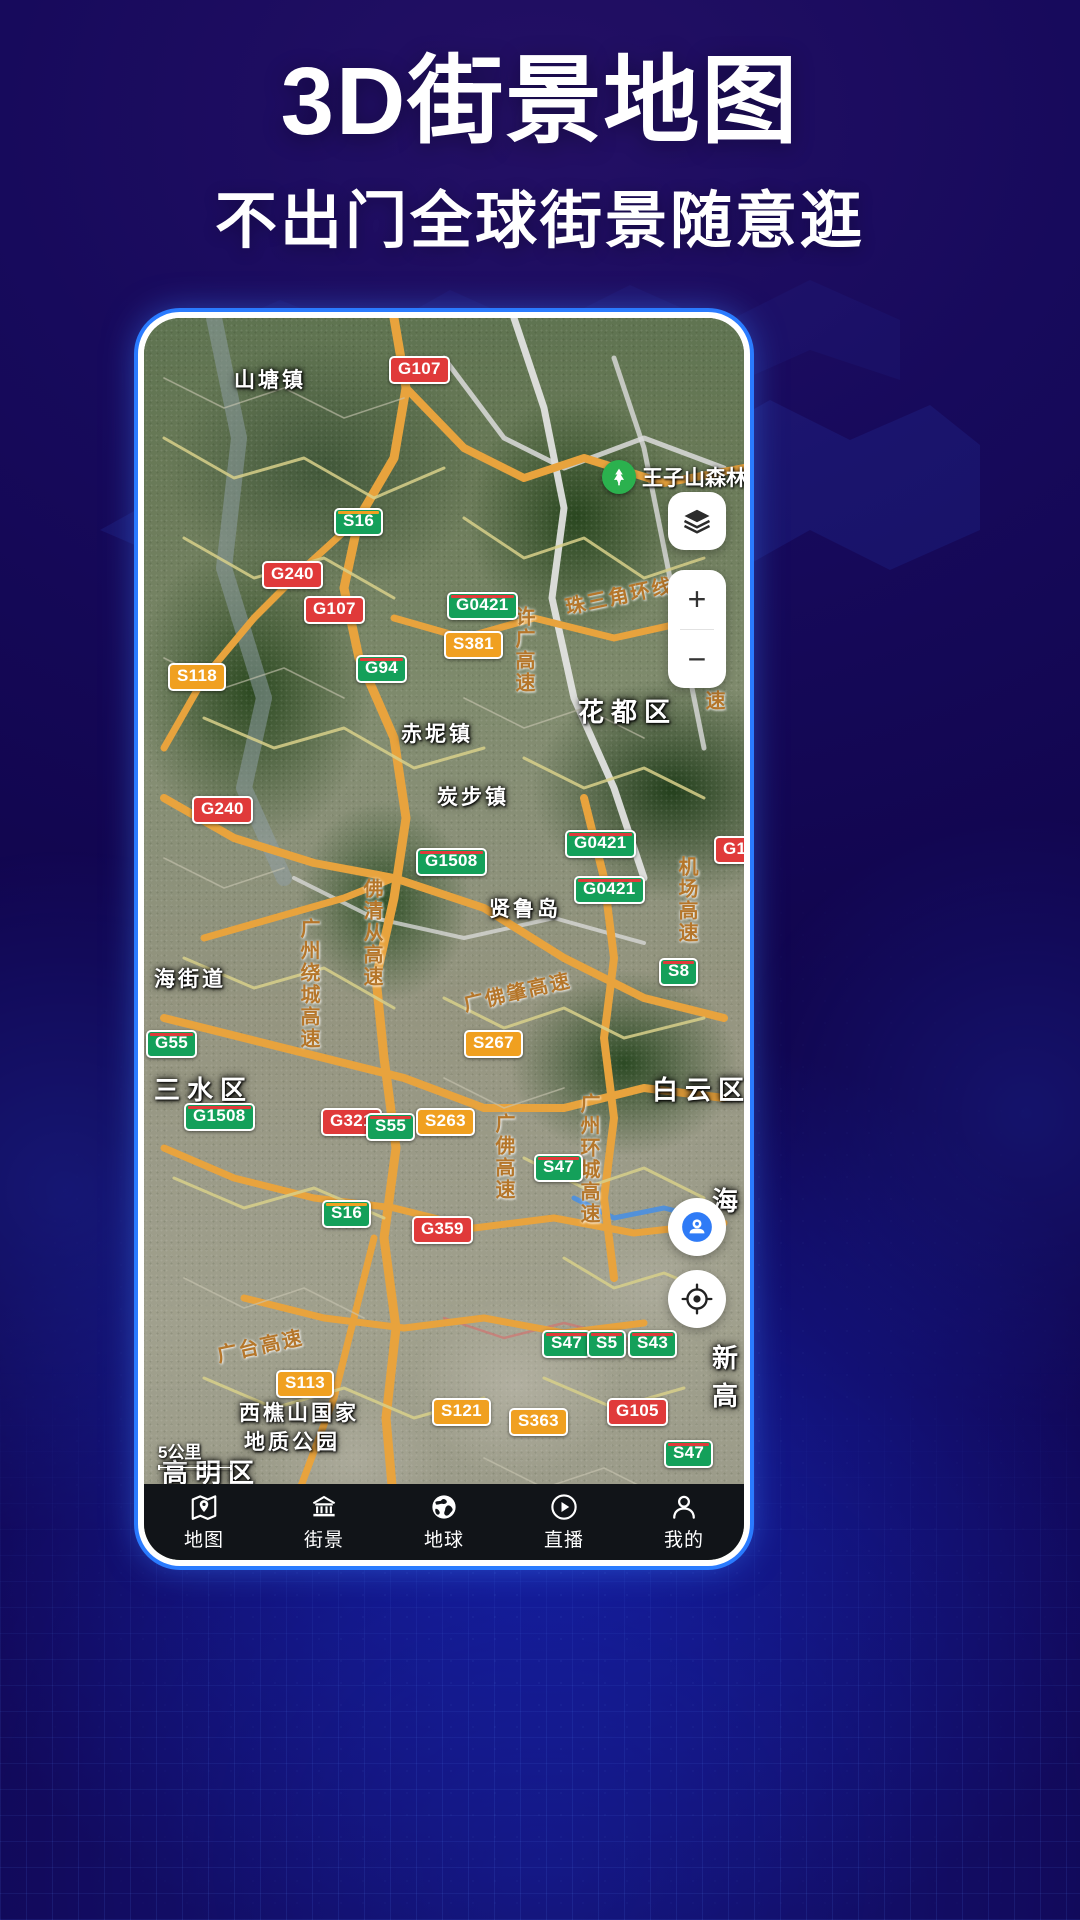  I want to click on play-icon, so click(564, 1507).